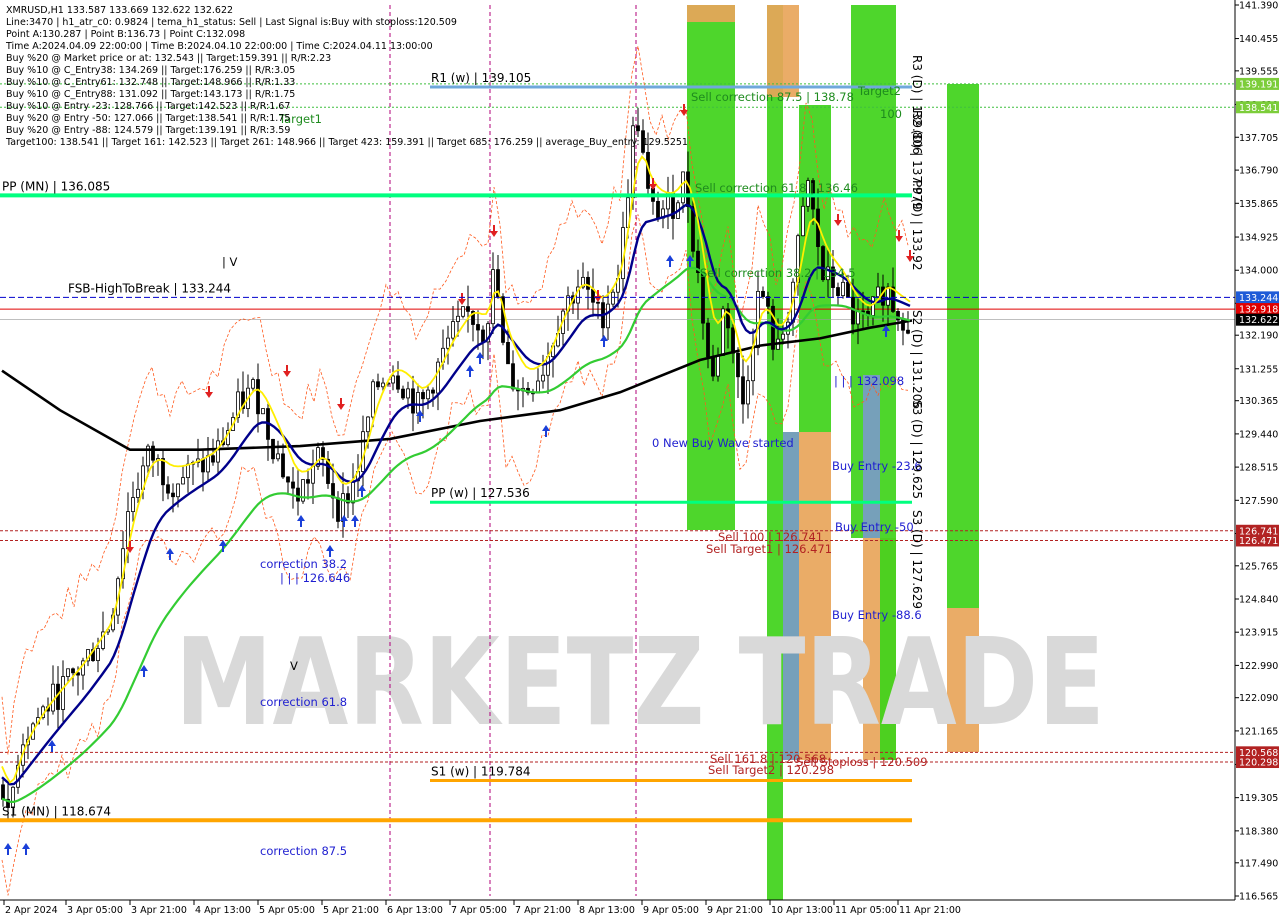 This screenshot has width=1280, height=920. I want to click on y-tick-label-14: 128.515, so click(1258, 468).